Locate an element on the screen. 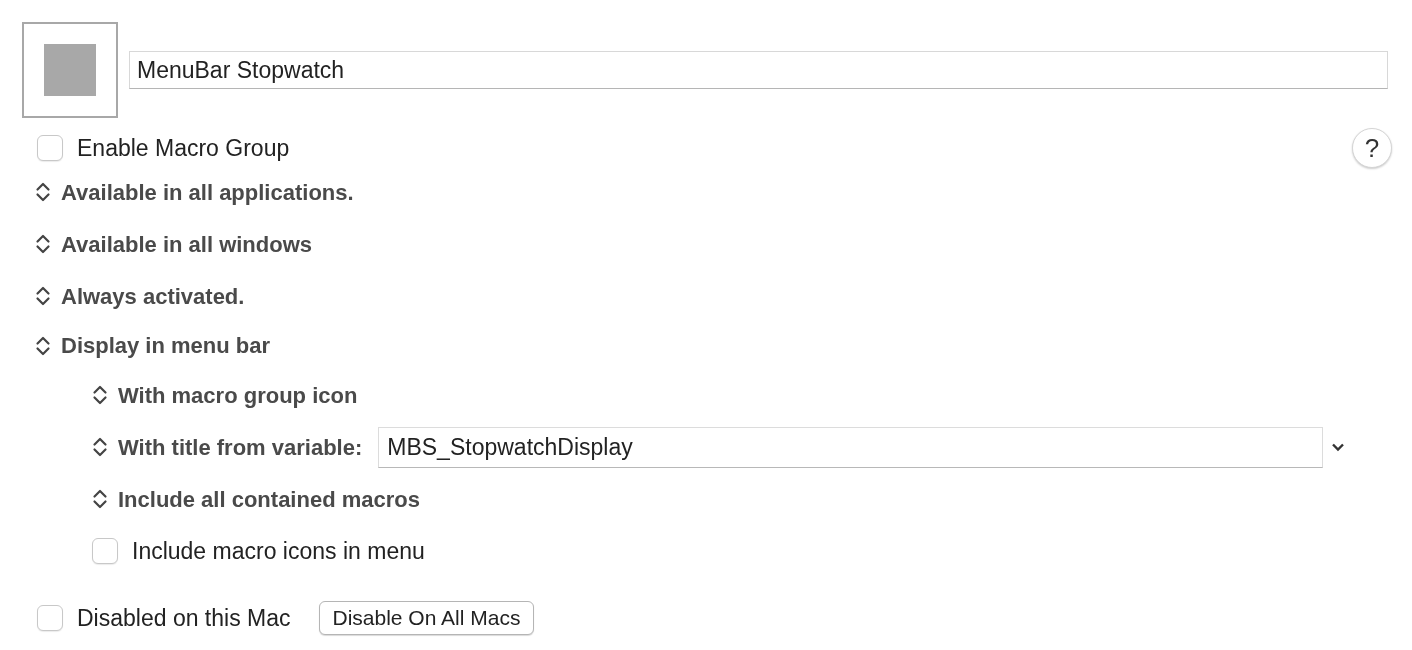 This screenshot has height=650, width=1412. popup-menu-label: With macro group icon is located at coordinates (238, 395).